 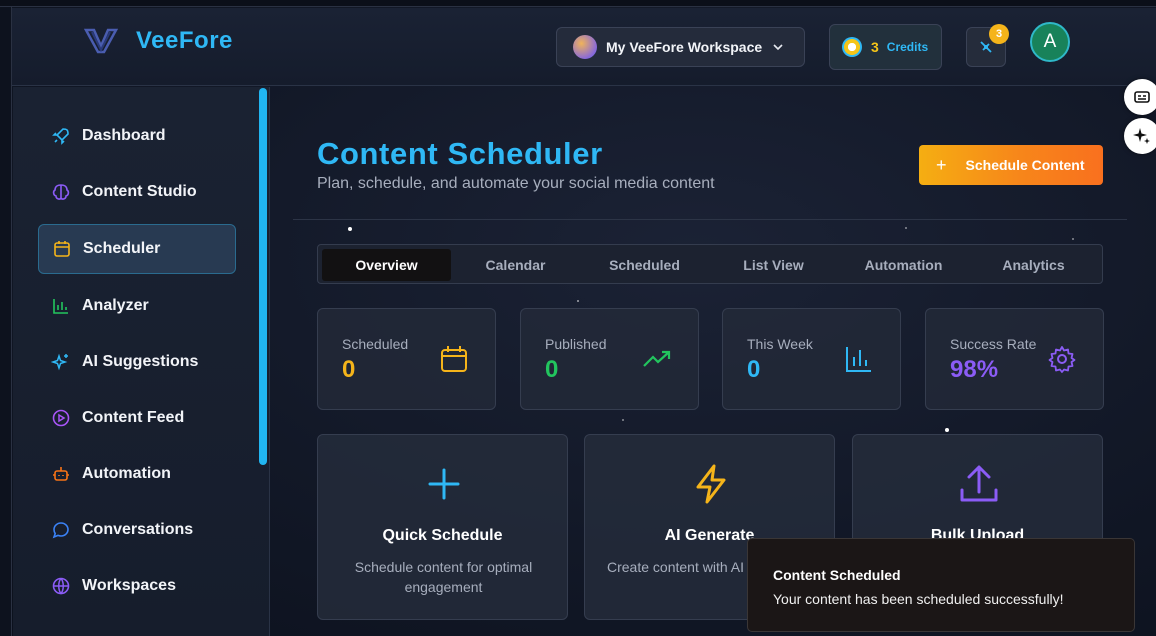 I want to click on message-icon, so click(x=60, y=530).